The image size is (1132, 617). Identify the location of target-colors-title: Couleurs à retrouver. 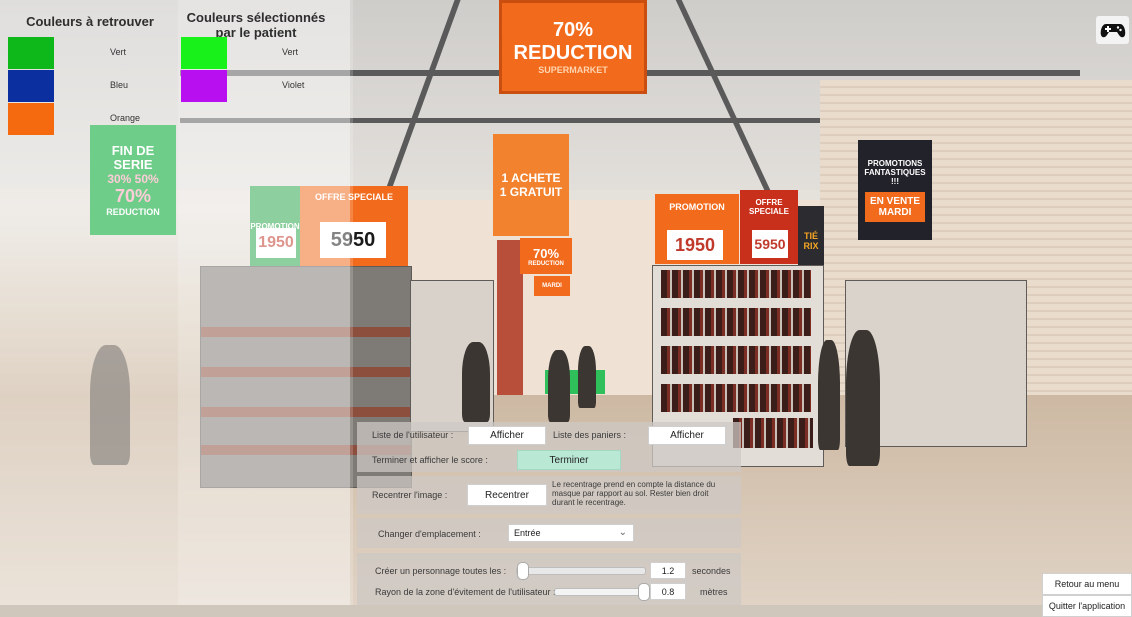
(90, 21).